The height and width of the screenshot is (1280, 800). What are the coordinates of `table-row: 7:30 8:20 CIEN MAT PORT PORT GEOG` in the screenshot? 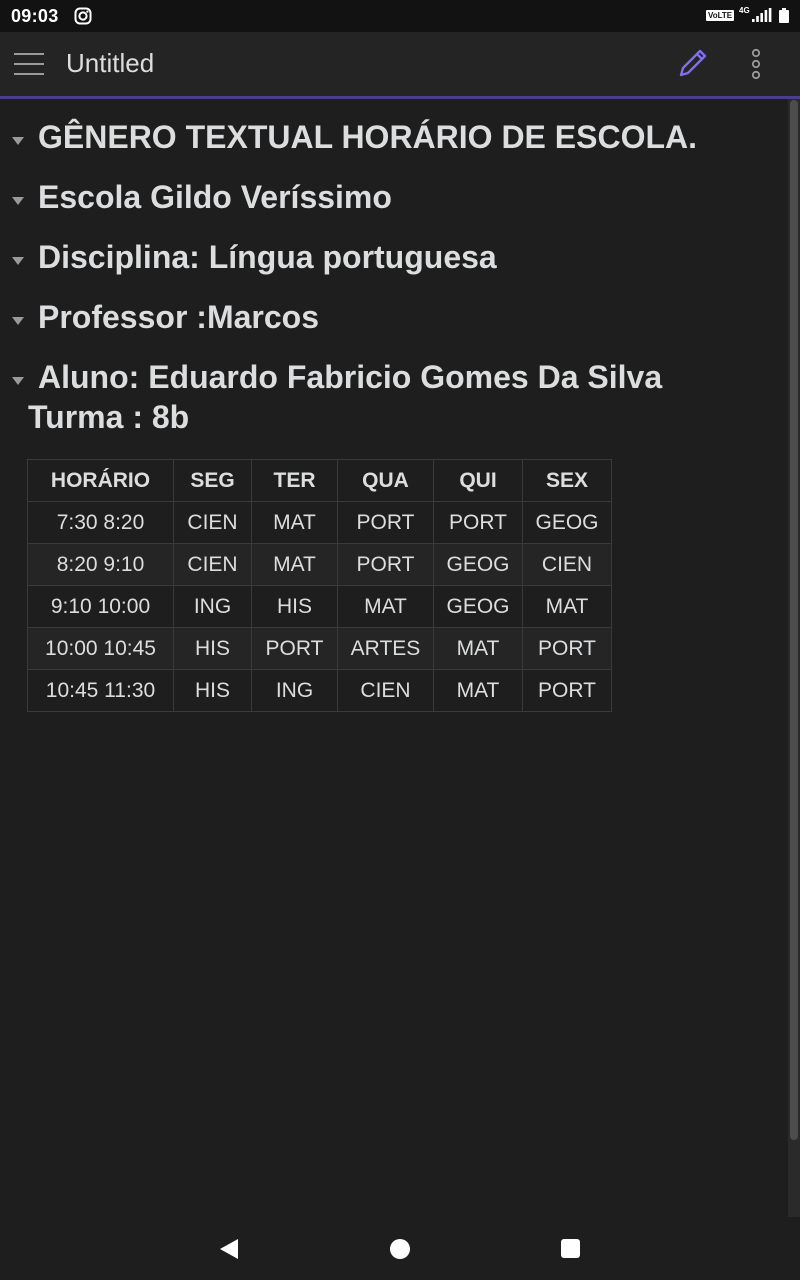 It's located at (319, 522).